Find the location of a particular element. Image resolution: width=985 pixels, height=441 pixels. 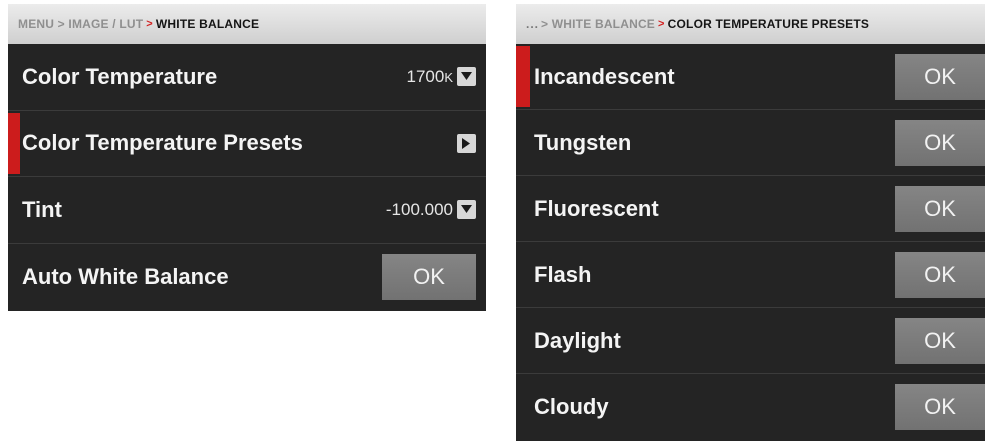

preset-row-incandescent: Incandescent OK is located at coordinates (750, 77).